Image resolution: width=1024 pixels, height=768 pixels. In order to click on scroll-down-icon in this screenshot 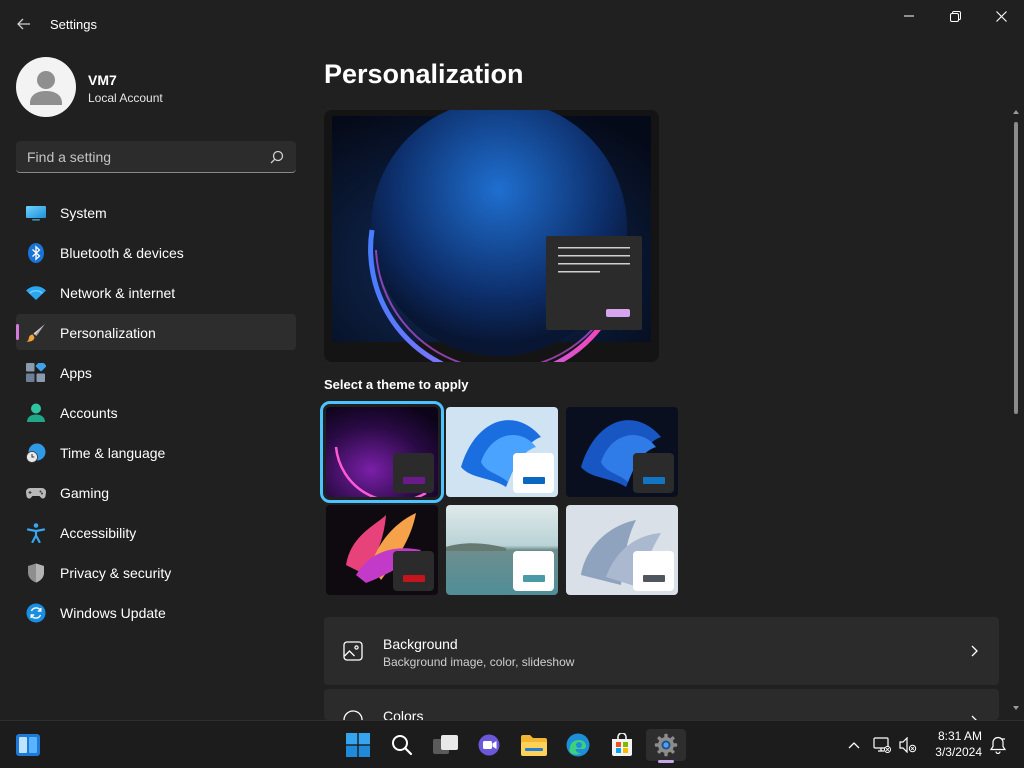, I will do `click(1016, 708)`.